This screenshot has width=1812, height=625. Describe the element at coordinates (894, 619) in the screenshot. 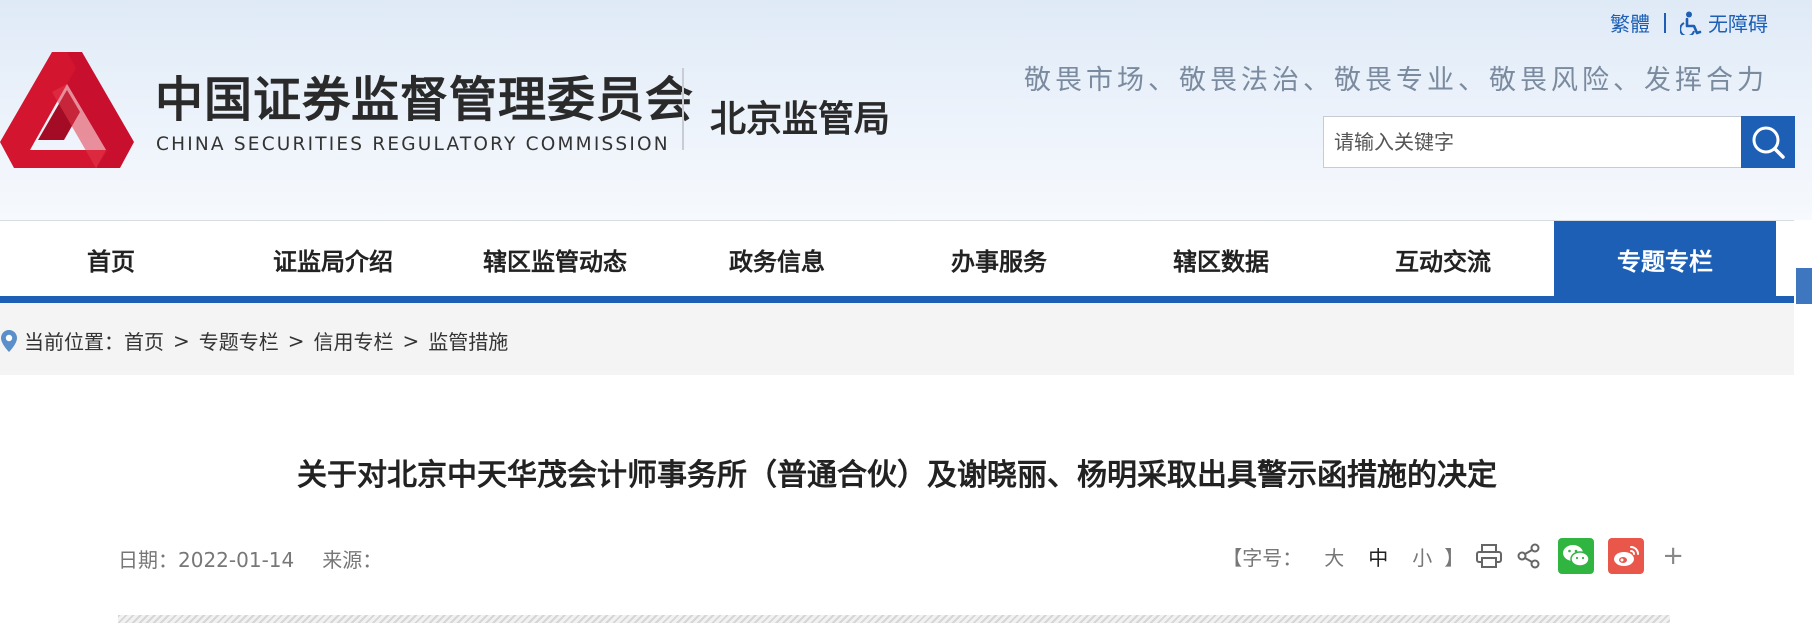

I see `content-divider` at that location.